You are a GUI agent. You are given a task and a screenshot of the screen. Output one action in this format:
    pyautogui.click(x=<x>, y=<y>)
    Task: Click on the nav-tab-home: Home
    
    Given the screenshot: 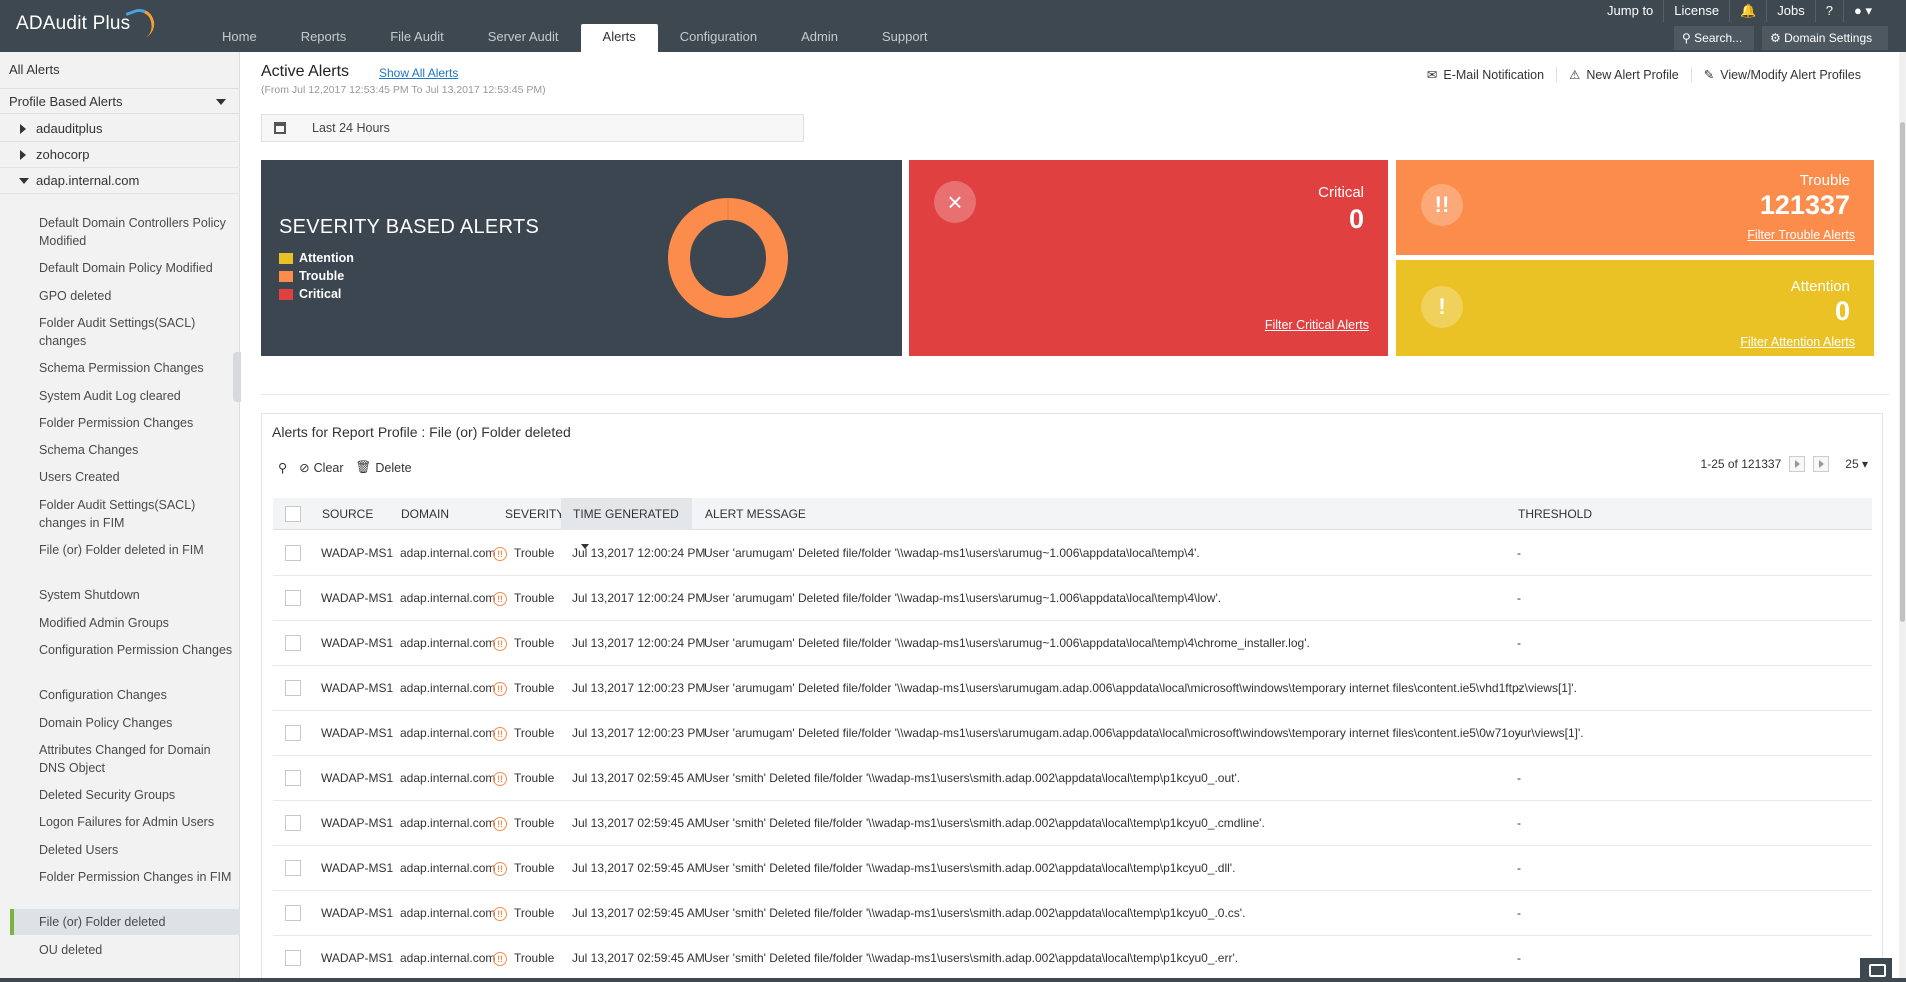 What is the action you would take?
    pyautogui.click(x=239, y=38)
    